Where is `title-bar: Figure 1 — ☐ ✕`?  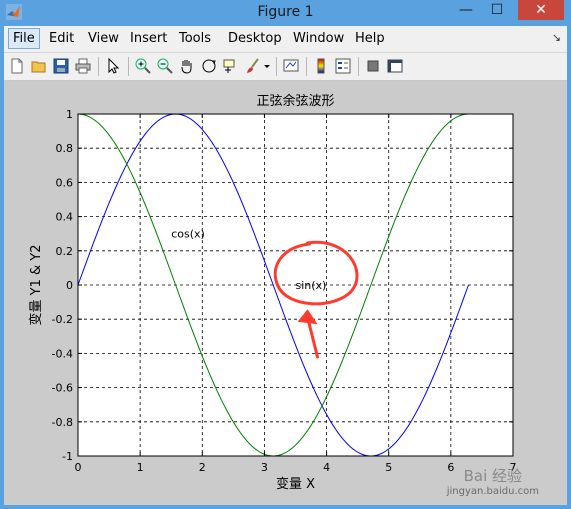 title-bar: Figure 1 — ☐ ✕ is located at coordinates (285, 13).